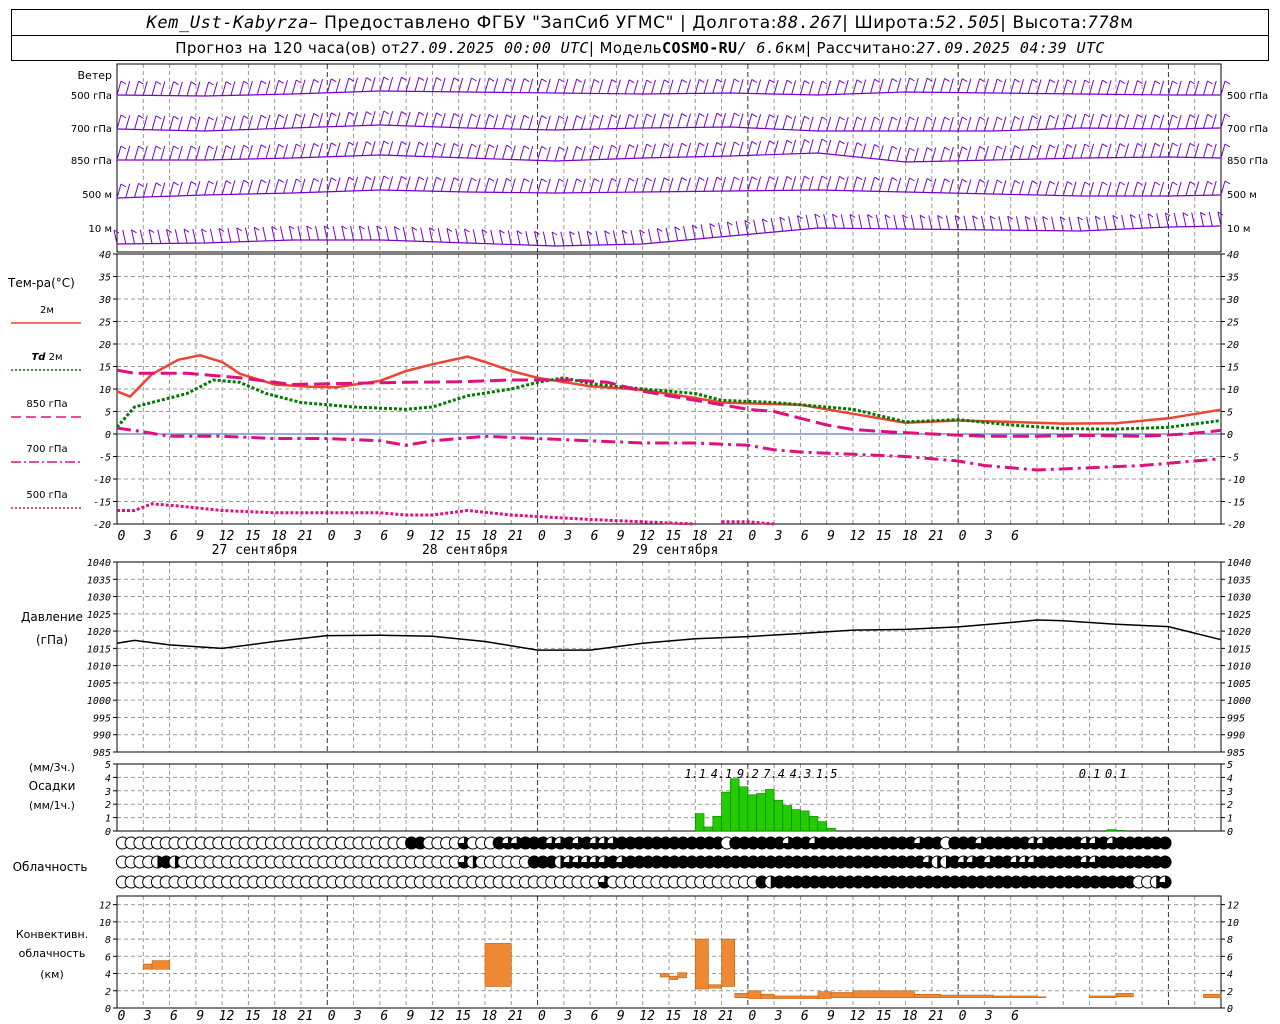  I want to click on conv-xtick-label: 3, so click(567, 1016).